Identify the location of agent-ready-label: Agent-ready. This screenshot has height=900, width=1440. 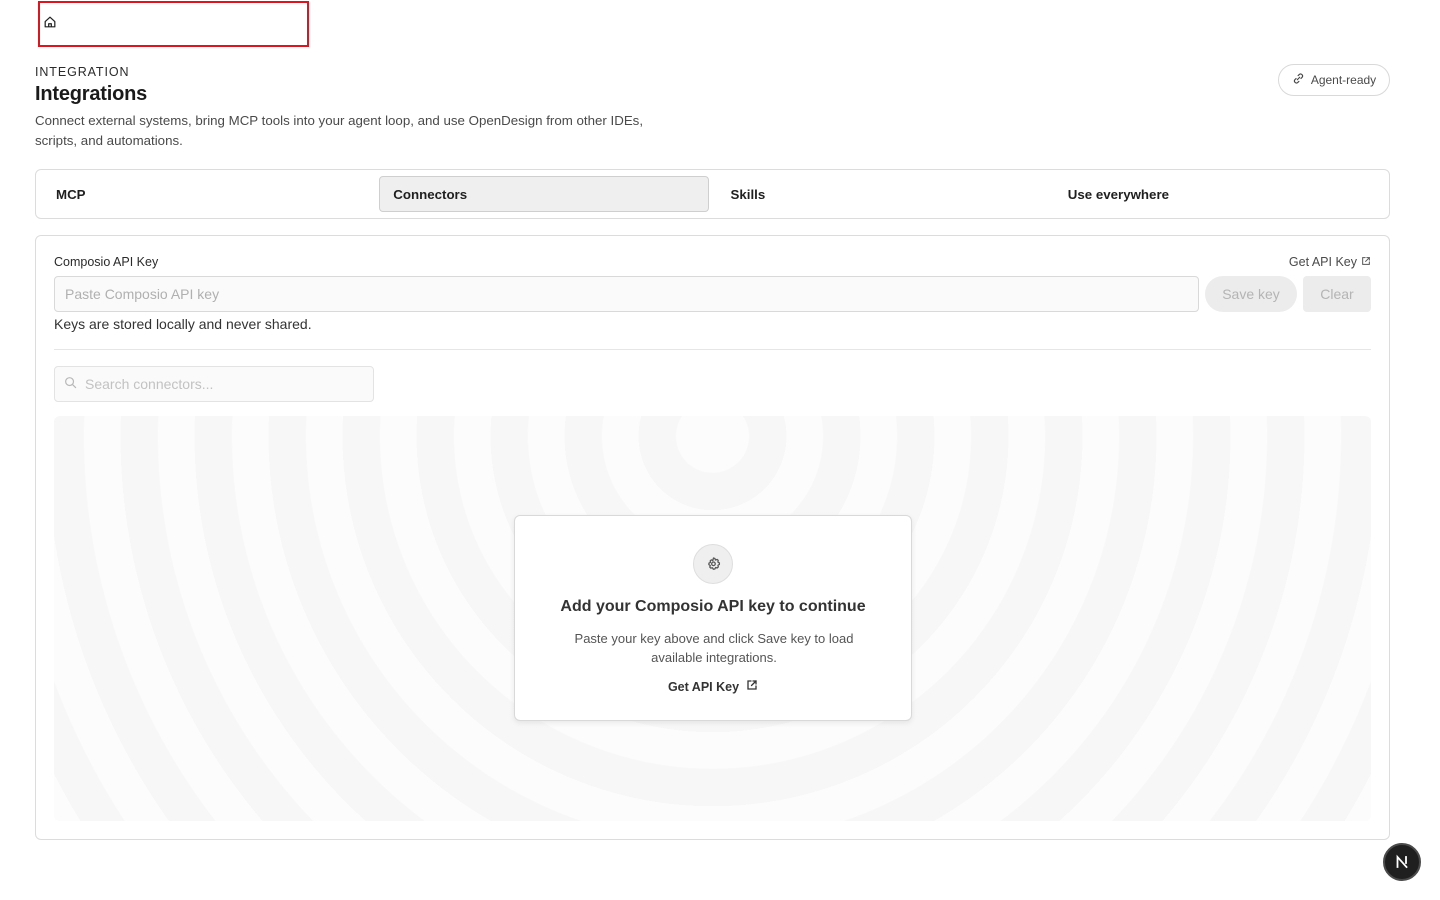
(1343, 80).